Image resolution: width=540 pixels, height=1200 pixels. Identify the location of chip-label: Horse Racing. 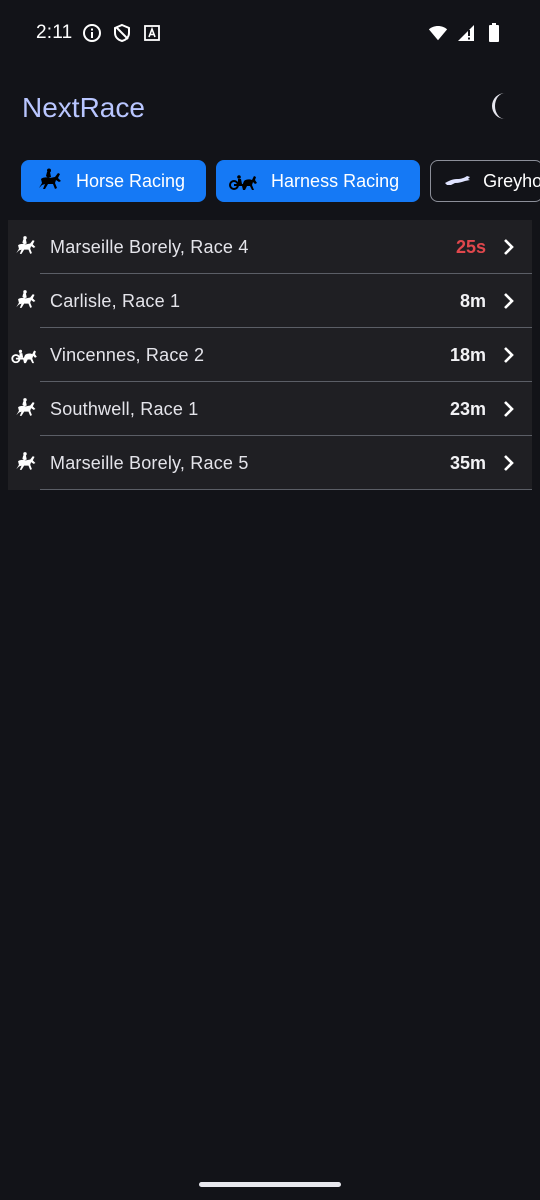
(131, 180).